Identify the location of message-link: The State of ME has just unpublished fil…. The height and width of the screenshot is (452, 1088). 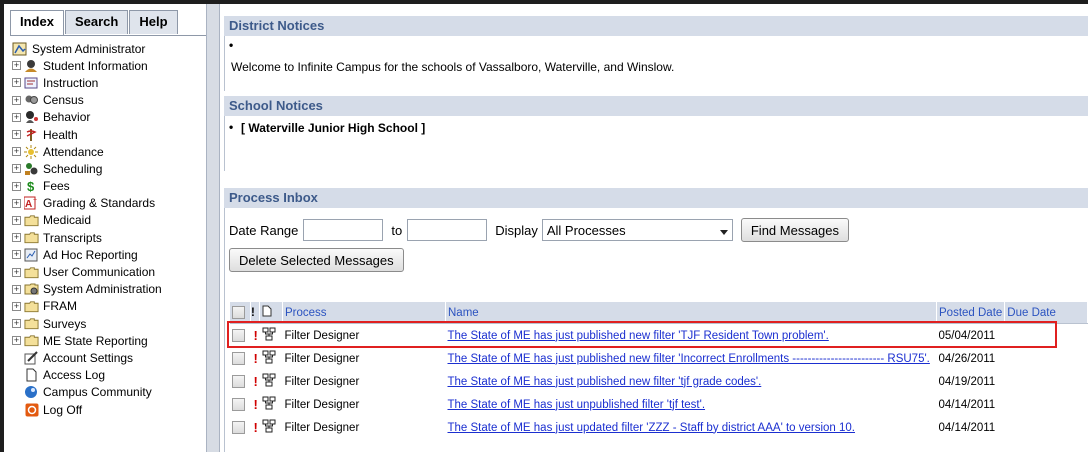
(577, 405).